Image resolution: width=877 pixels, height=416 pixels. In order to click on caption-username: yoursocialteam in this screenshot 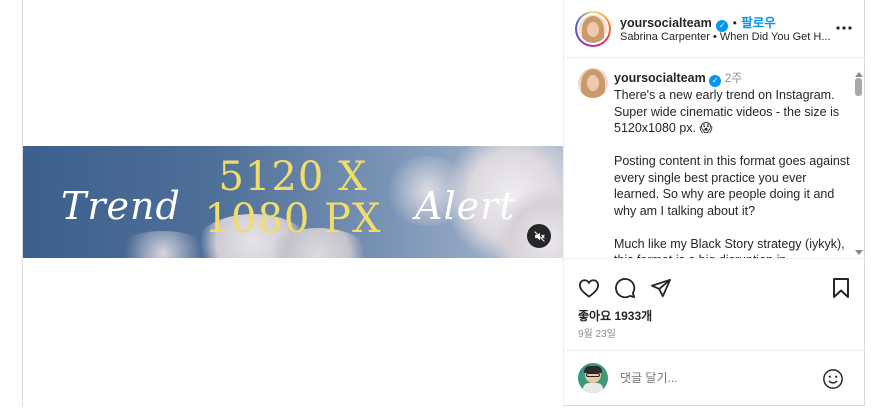, I will do `click(660, 78)`.